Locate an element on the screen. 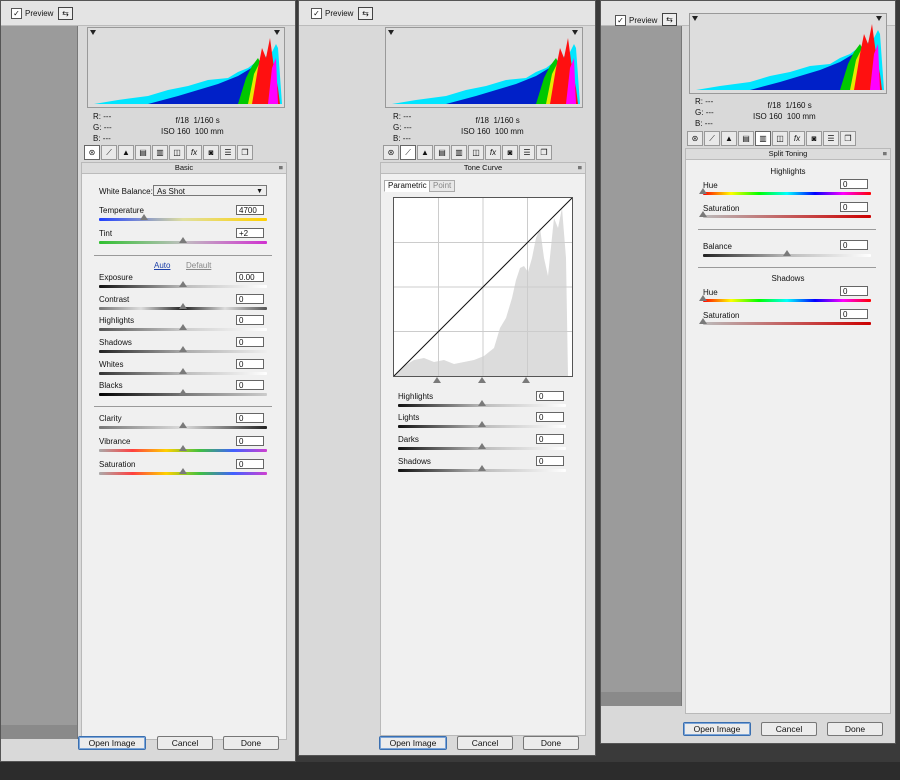 The width and height of the screenshot is (900, 780). clarity-thumb is located at coordinates (183, 425).